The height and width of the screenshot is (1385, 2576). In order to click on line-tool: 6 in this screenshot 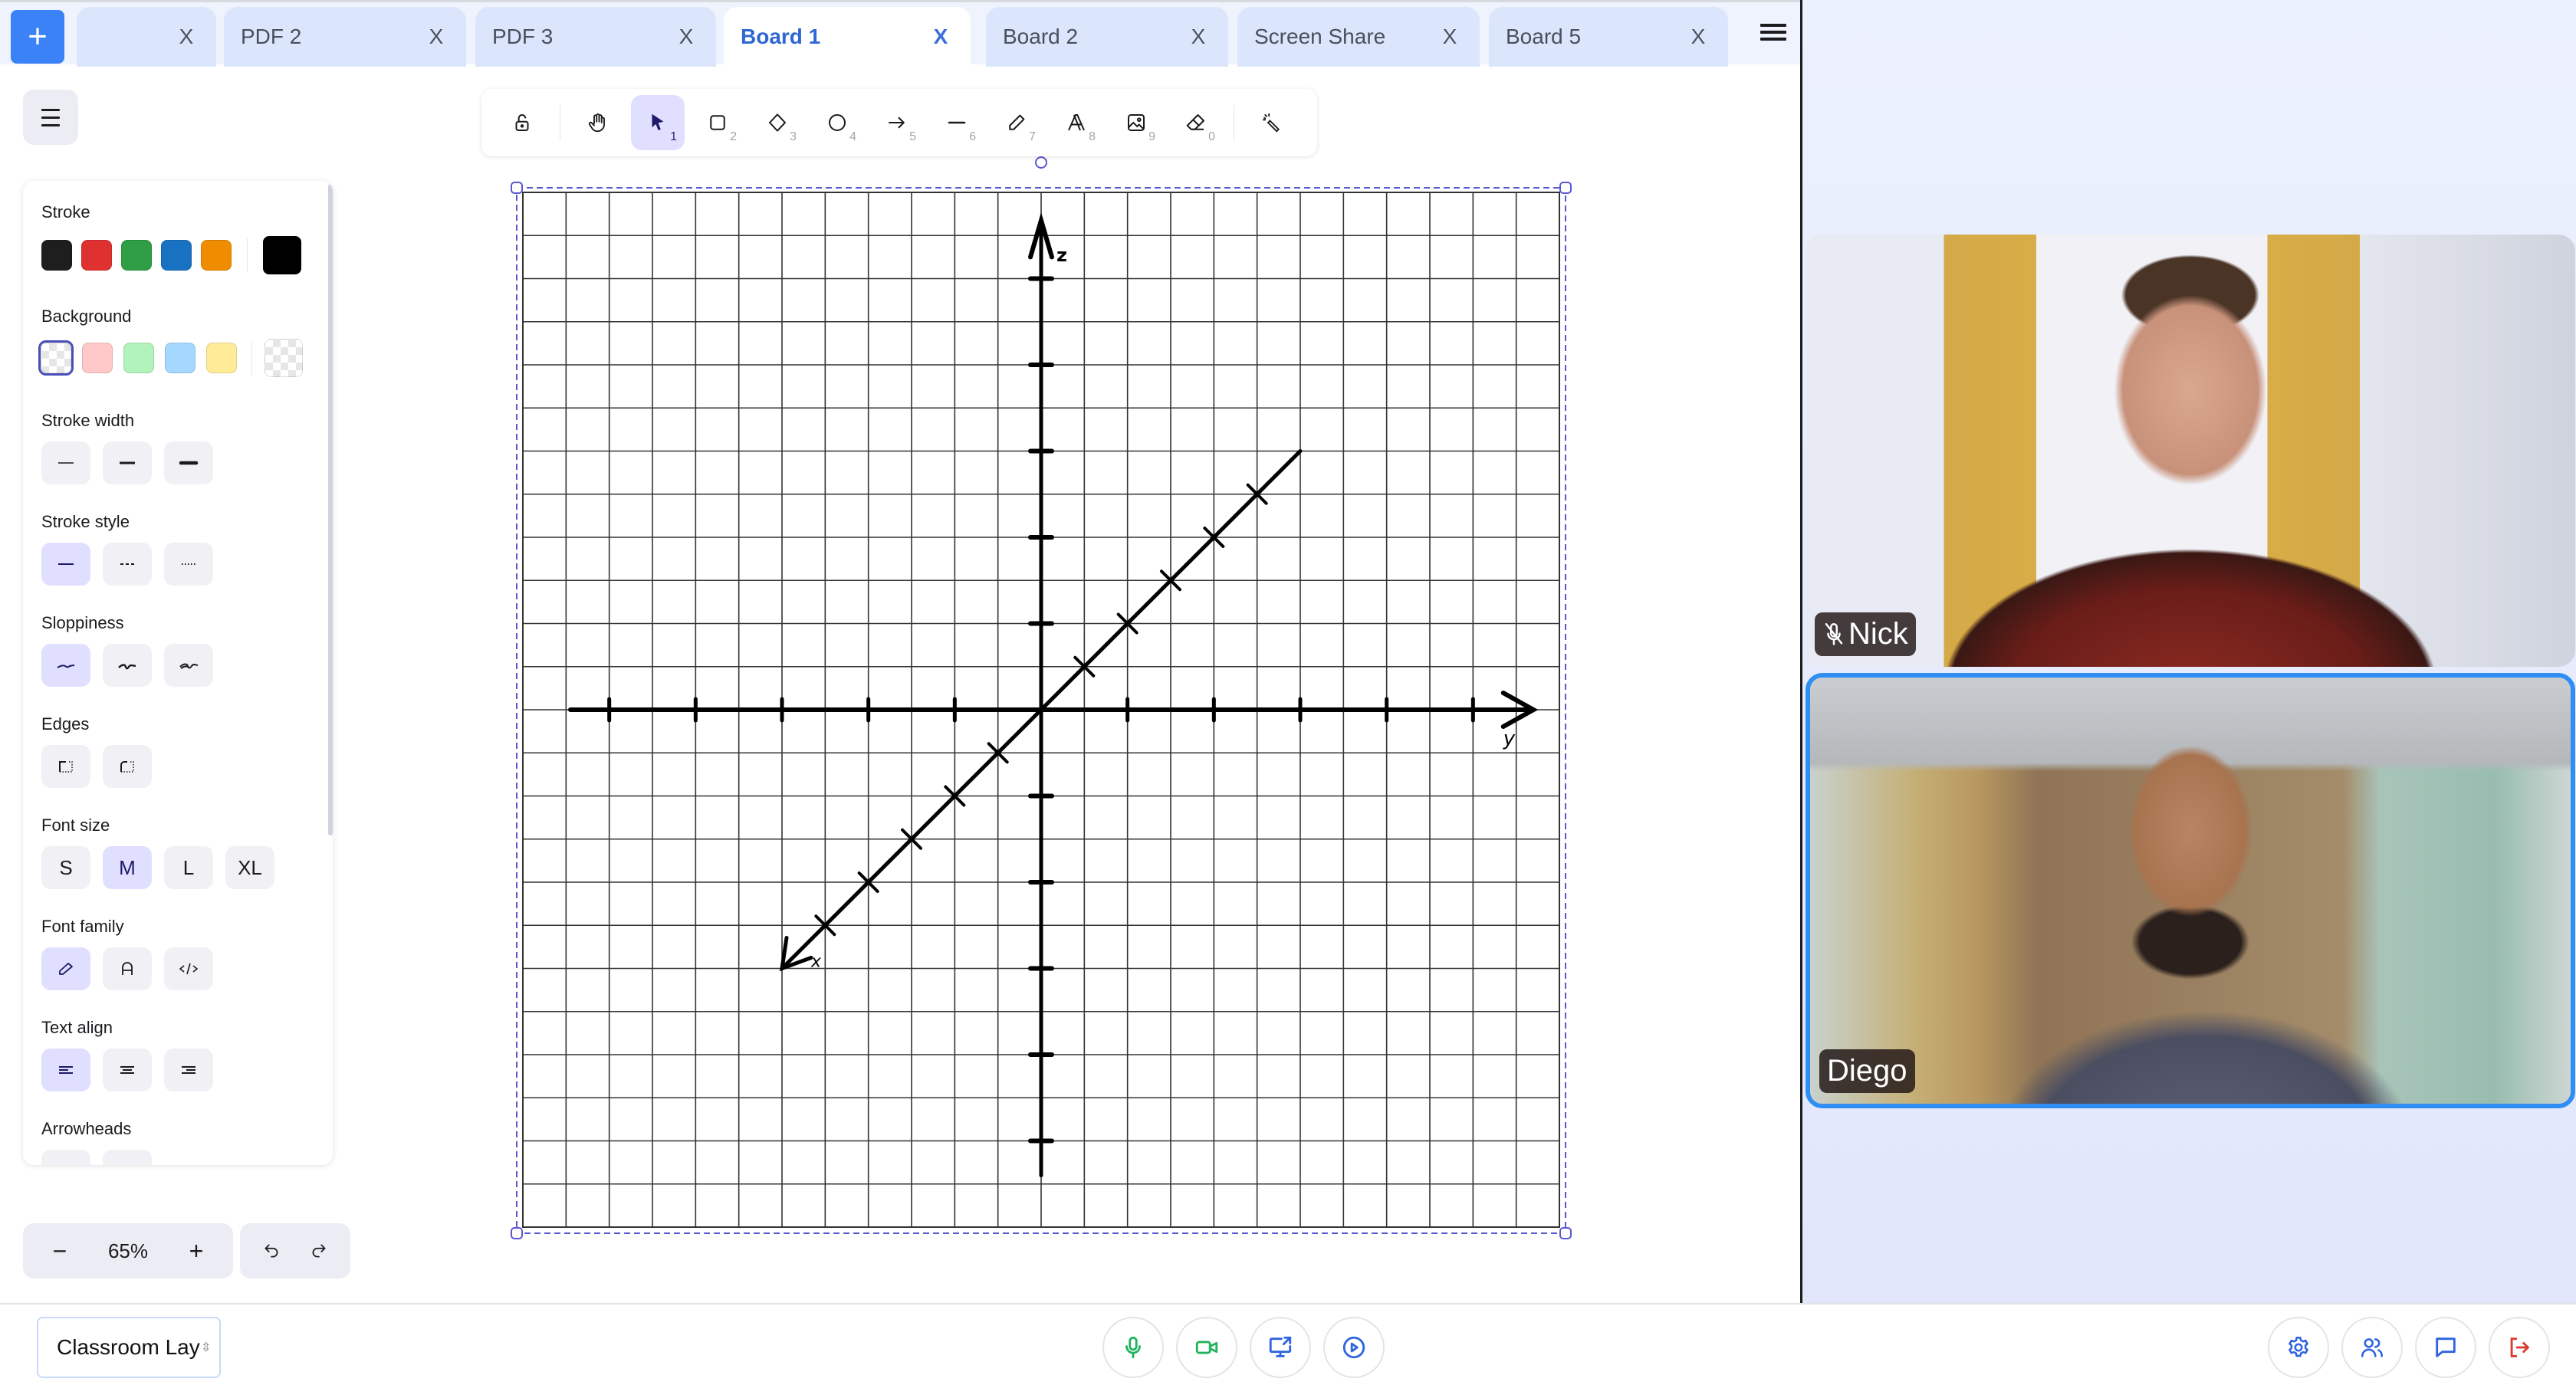, I will do `click(957, 122)`.